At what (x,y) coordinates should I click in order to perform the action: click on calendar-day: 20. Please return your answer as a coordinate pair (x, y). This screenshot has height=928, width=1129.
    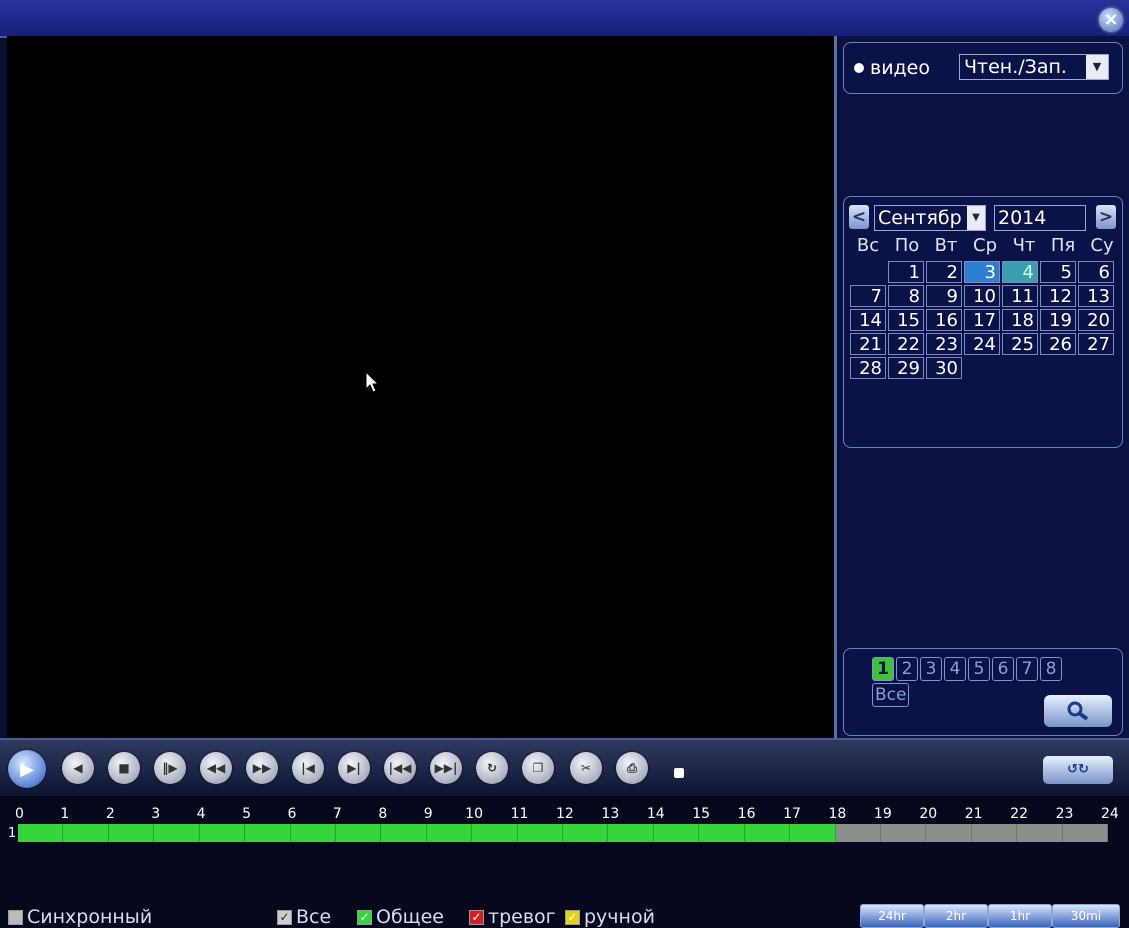
    Looking at the image, I should click on (1096, 320).